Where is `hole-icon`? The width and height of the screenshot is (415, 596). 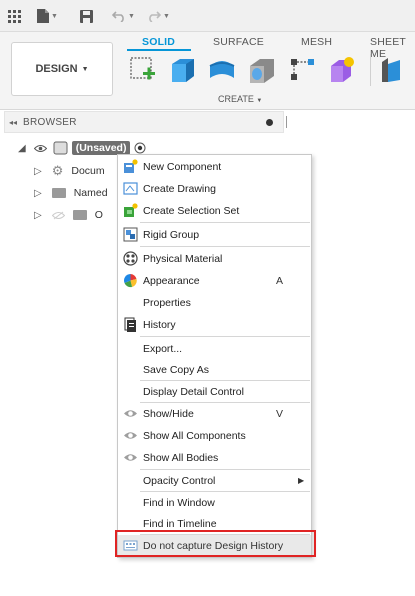 hole-icon is located at coordinates (262, 70).